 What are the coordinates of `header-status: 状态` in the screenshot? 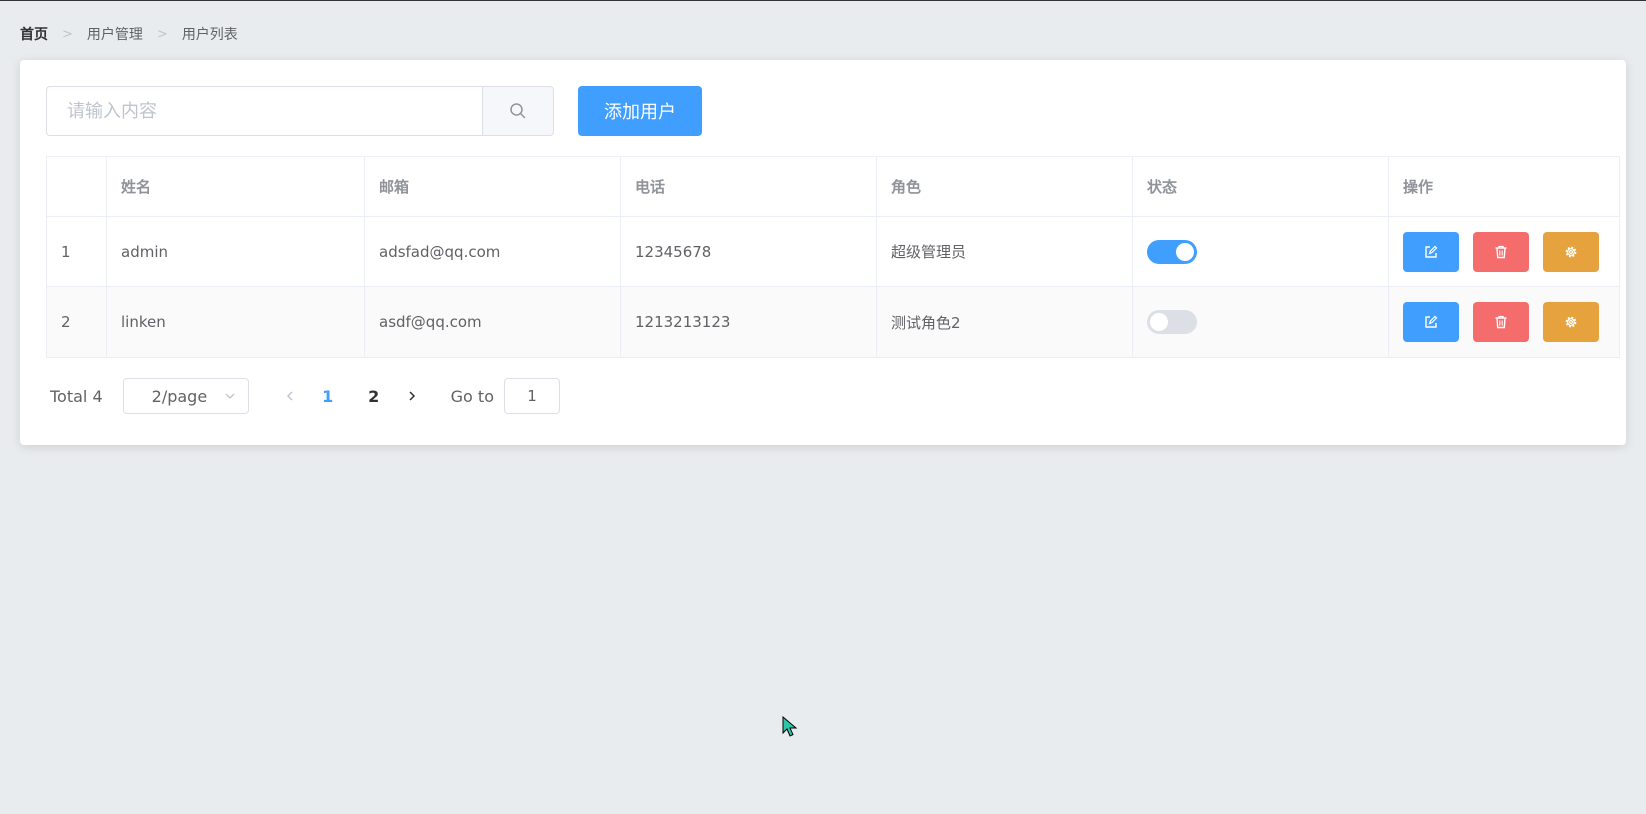 It's located at (1261, 186).